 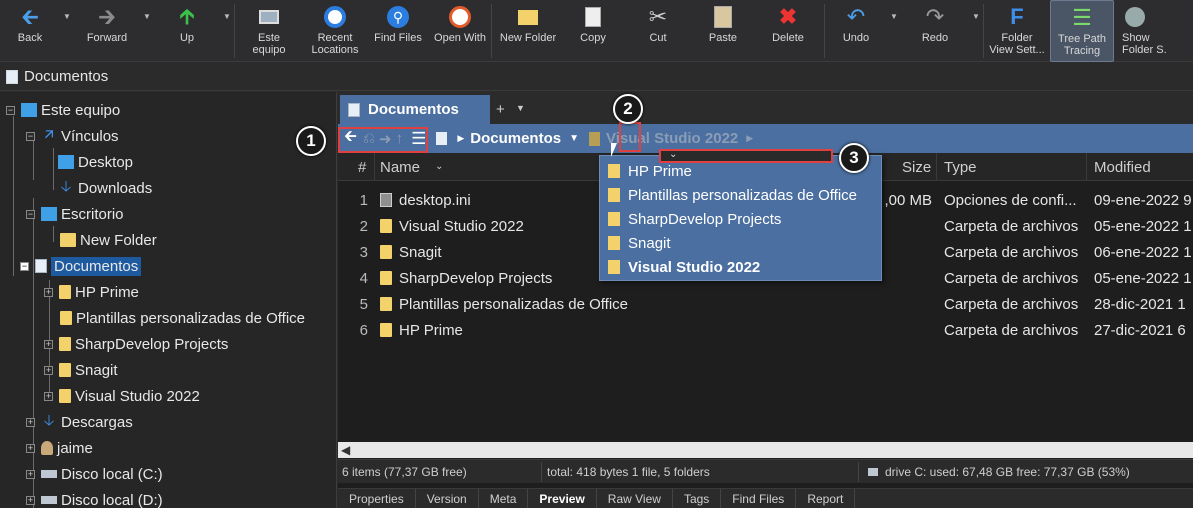 I want to click on tree-item-desktop: Desktop, so click(x=95, y=162).